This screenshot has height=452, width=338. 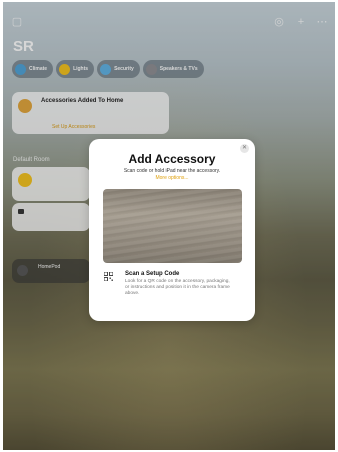 What do you see at coordinates (152, 274) in the screenshot?
I see `scan-code-title: Scan a Setup Code` at bounding box center [152, 274].